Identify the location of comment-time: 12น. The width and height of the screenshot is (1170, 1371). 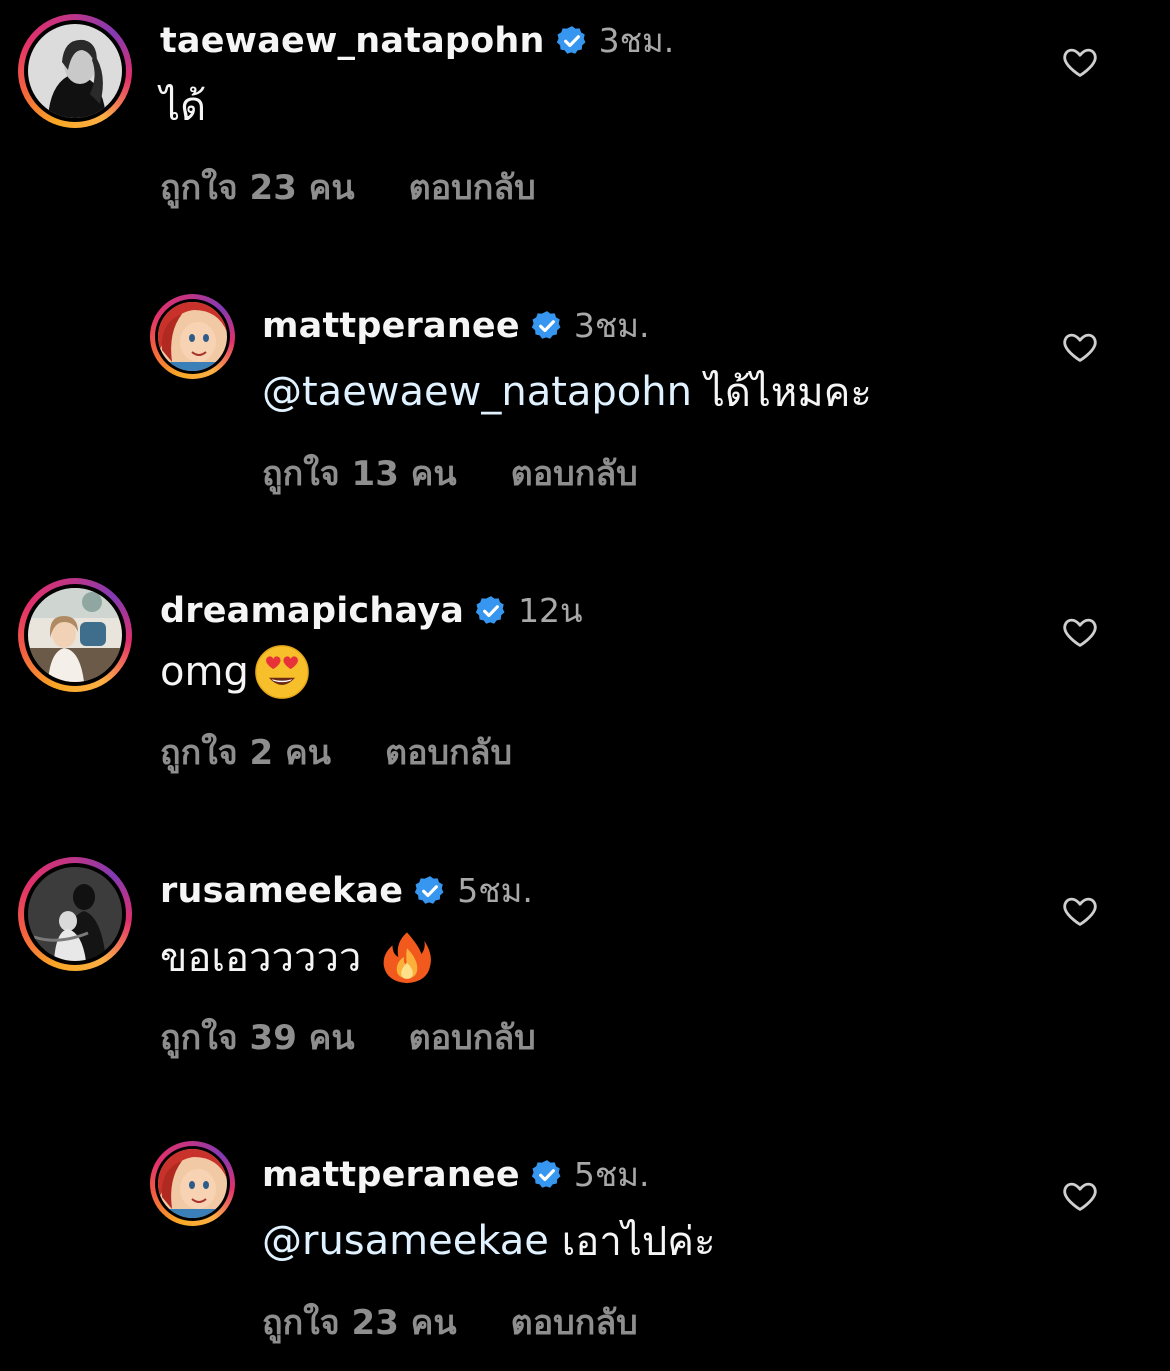
(550, 610).